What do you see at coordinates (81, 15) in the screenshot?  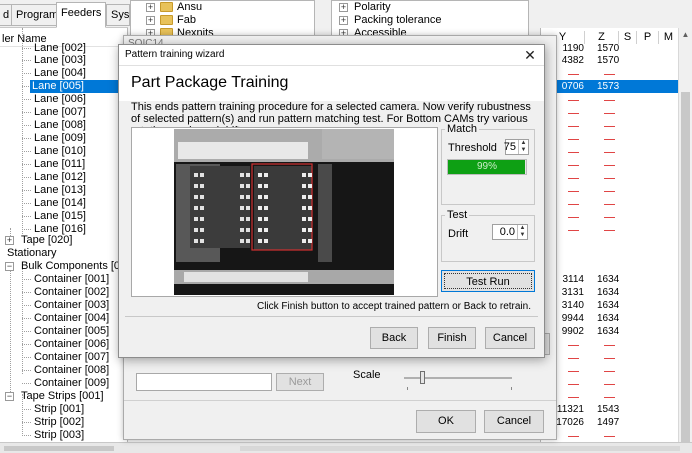 I see `tab-feeders: Feeders` at bounding box center [81, 15].